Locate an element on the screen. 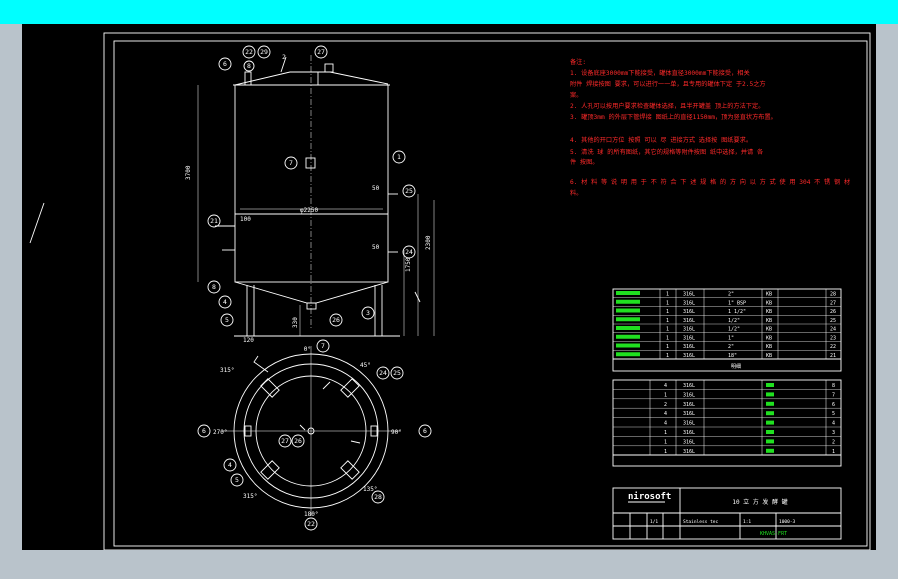 Image resolution: width=898 pixels, height=579 pixels. row-number: 23 is located at coordinates (833, 338).